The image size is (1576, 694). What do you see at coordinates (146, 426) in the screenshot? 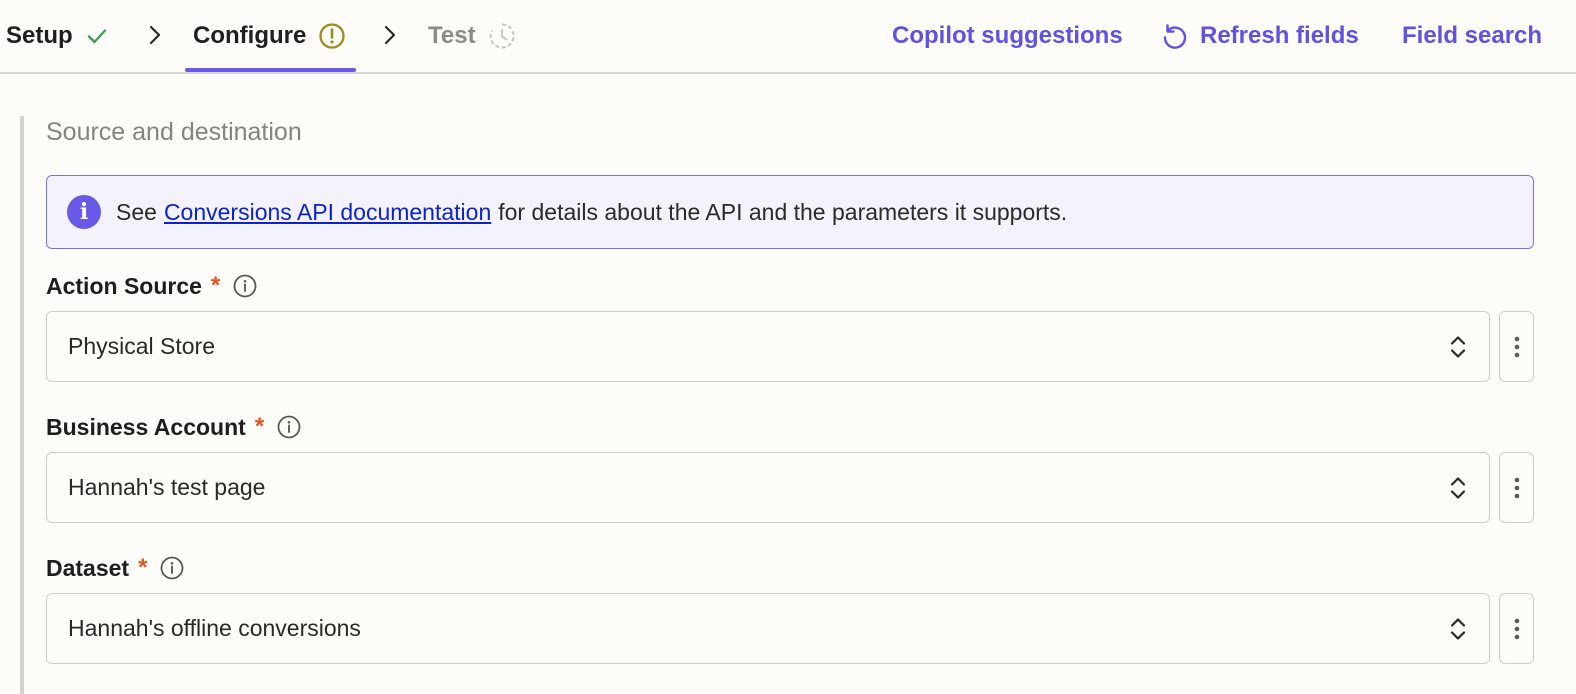
I see `field-label-text: Business Account` at bounding box center [146, 426].